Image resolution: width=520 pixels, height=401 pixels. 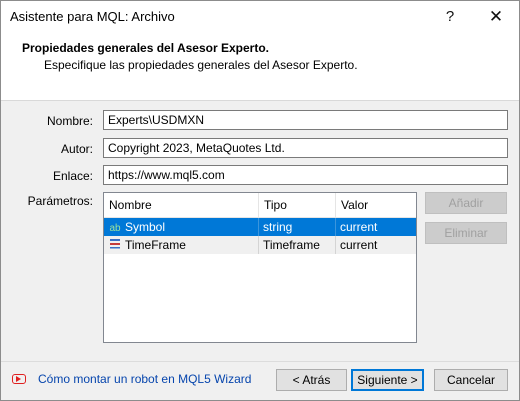 I want to click on param-name-cell: ab Symbol, so click(x=181, y=227).